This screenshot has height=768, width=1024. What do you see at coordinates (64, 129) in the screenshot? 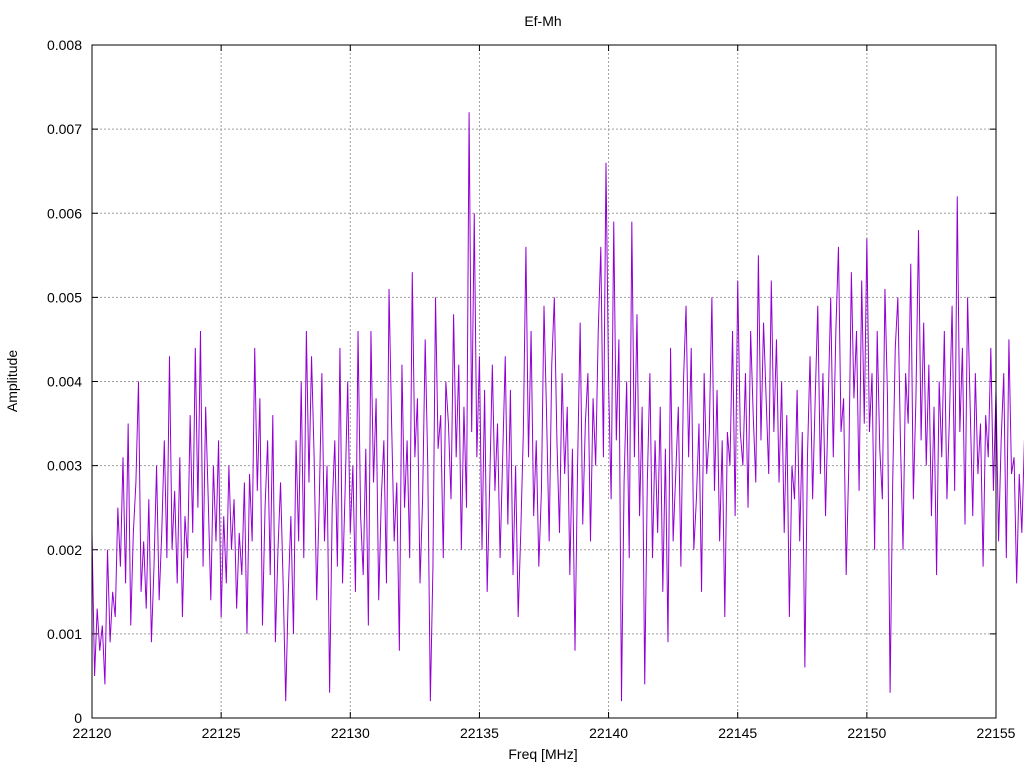
I see `y-tick-label: 0.007` at bounding box center [64, 129].